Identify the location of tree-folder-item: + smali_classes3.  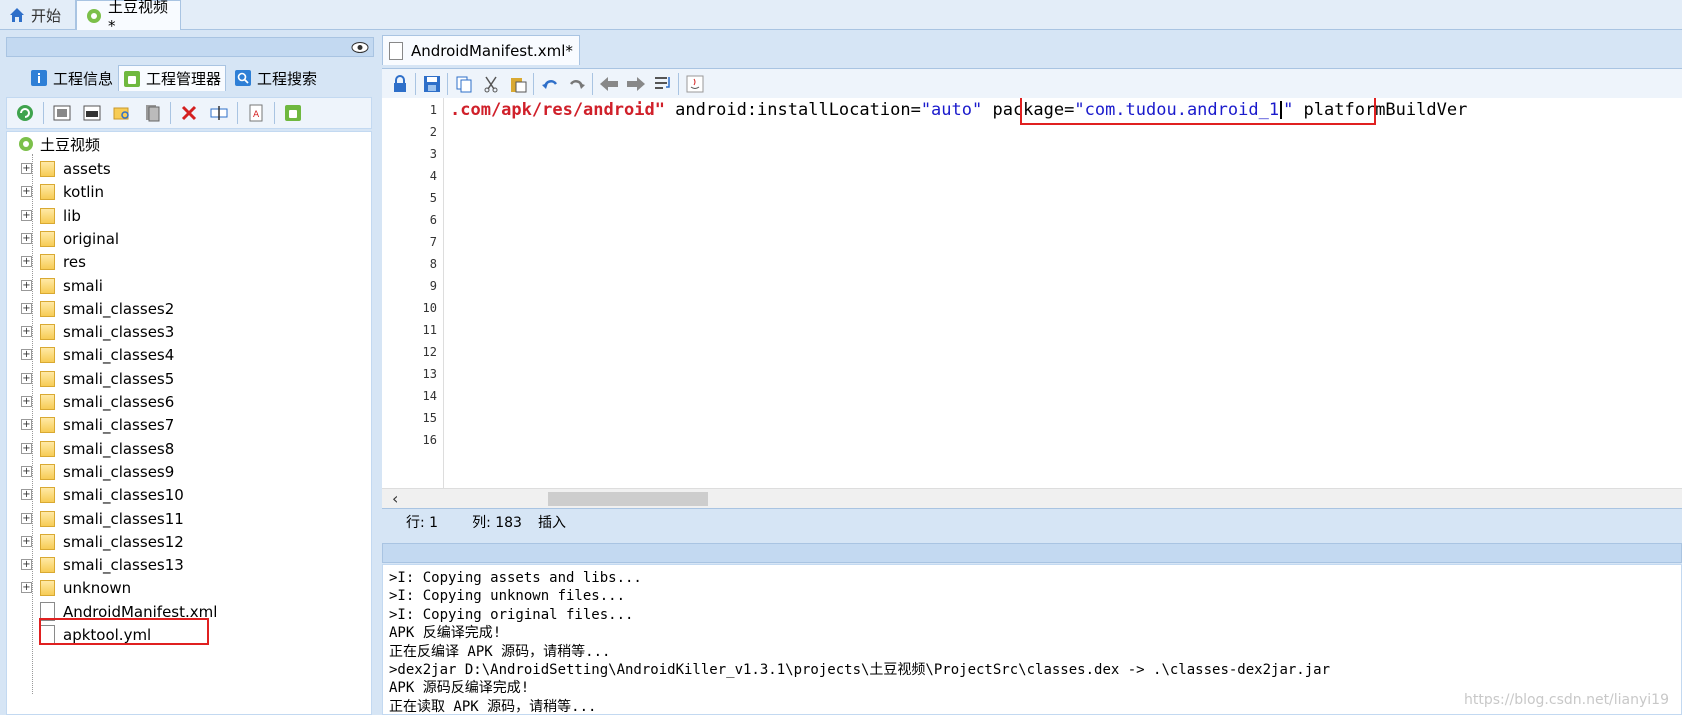
(97, 331).